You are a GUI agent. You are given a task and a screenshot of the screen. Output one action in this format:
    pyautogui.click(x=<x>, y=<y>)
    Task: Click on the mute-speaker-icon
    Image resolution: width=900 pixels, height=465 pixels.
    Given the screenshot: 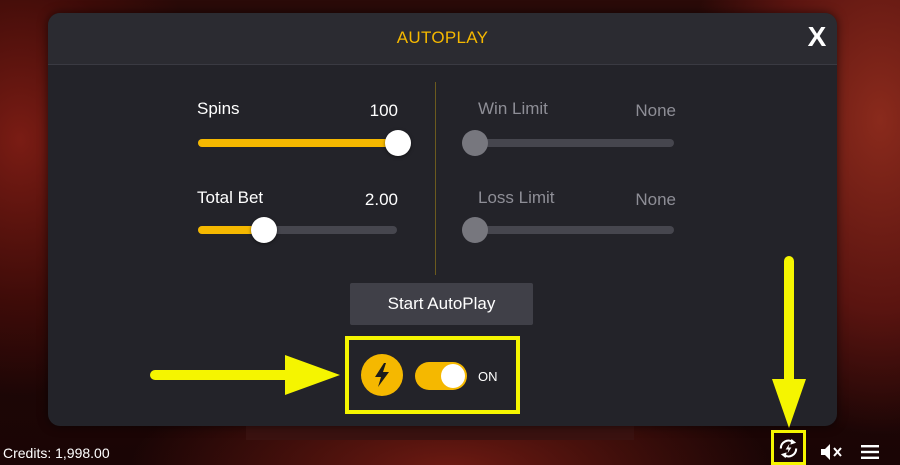 What is the action you would take?
    pyautogui.click(x=831, y=452)
    